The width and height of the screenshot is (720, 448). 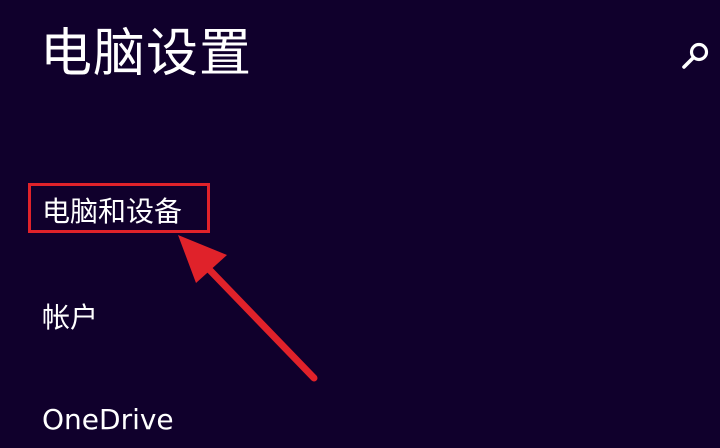 I want to click on nav-item-accounts: 帐户, so click(x=70, y=318).